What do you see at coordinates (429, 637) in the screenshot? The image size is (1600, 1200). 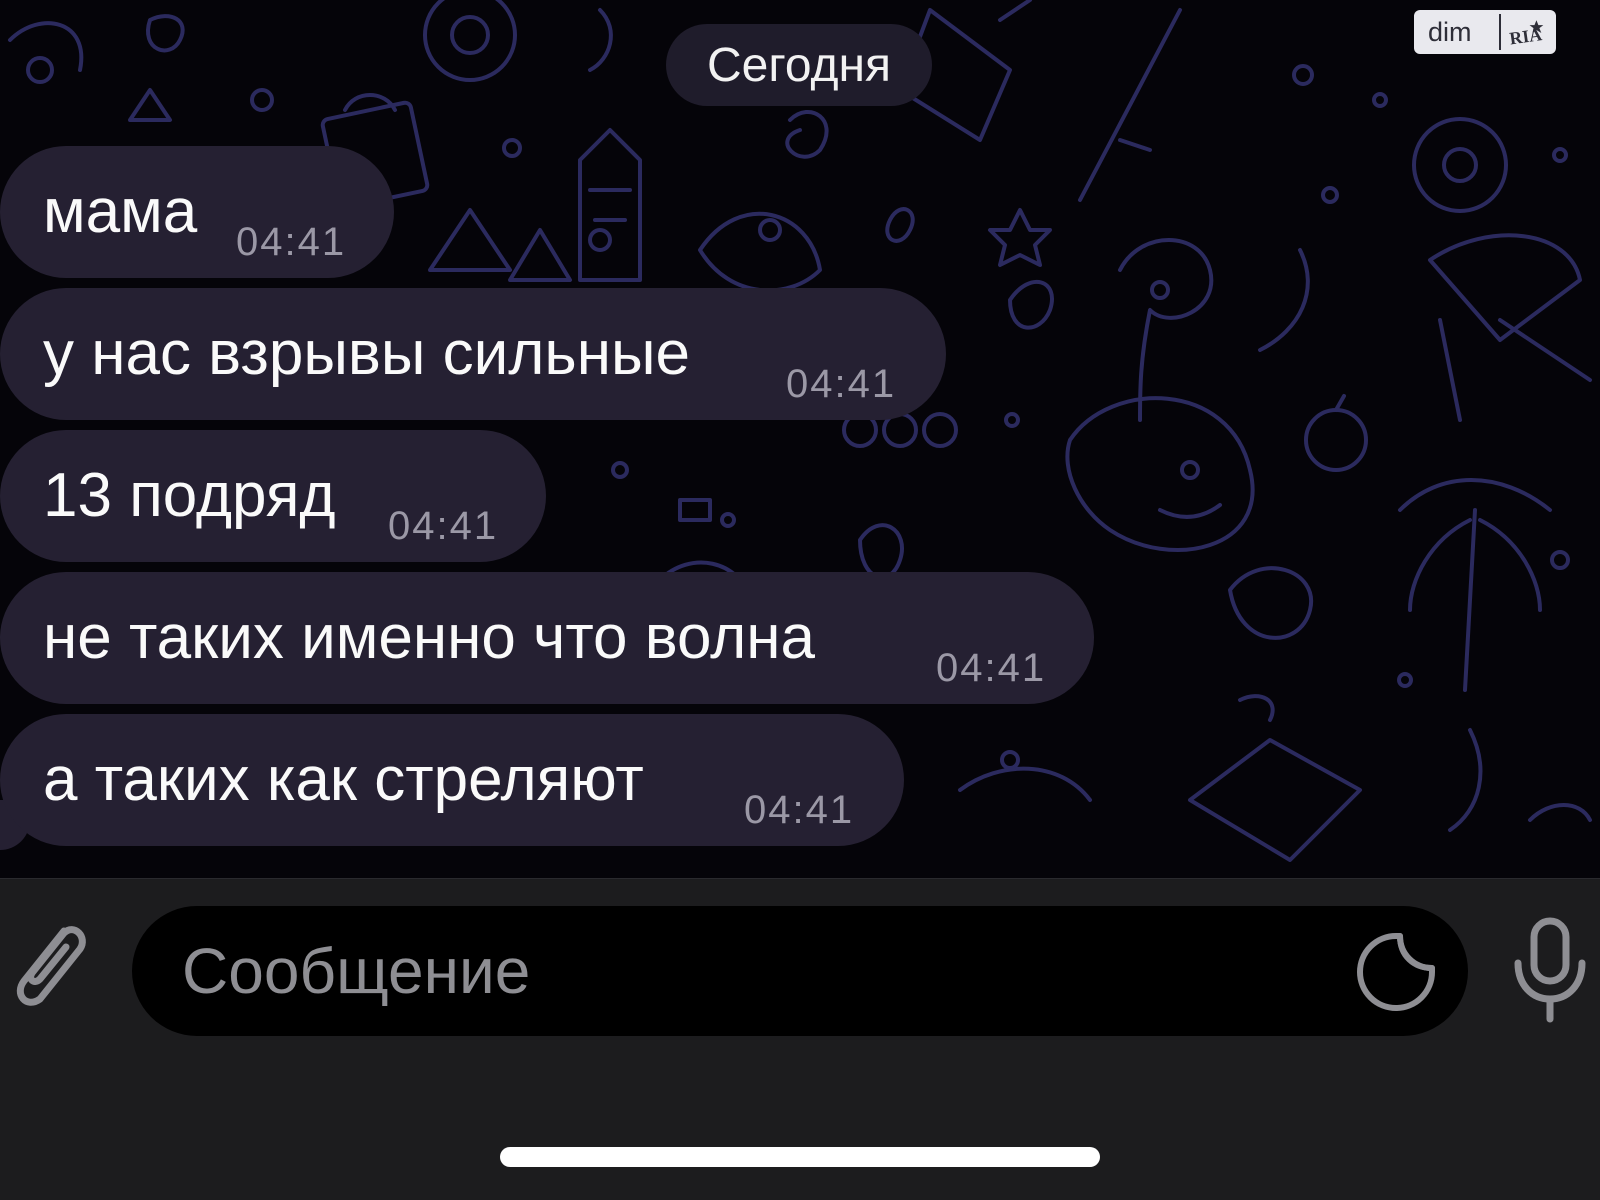 I see `message-text: не таких именно что волна` at bounding box center [429, 637].